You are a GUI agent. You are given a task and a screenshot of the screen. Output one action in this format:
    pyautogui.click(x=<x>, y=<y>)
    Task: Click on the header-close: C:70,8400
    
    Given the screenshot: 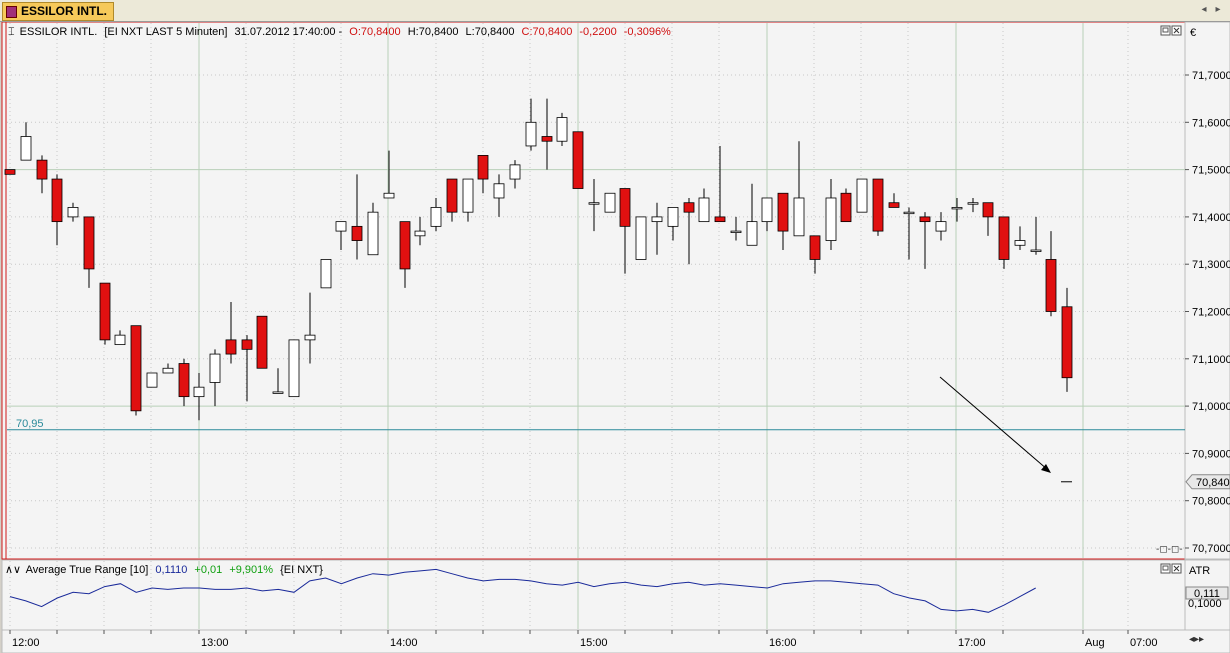 What is the action you would take?
    pyautogui.click(x=547, y=32)
    